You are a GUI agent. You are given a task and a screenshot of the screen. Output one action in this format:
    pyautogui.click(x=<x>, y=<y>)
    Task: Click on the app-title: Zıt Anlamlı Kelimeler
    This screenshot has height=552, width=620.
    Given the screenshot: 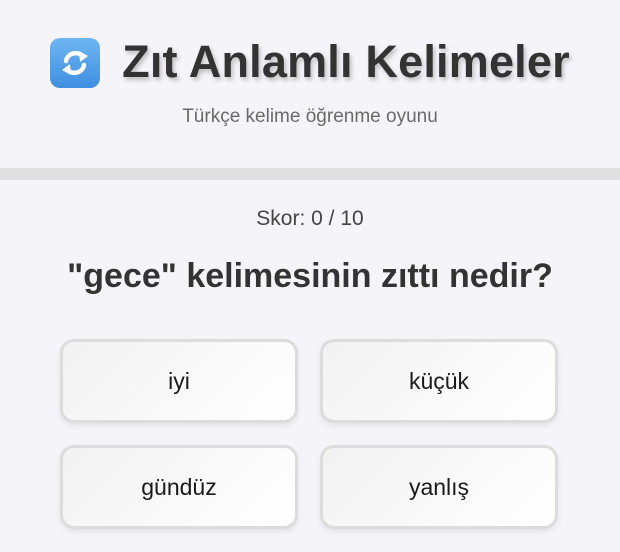 What is the action you would take?
    pyautogui.click(x=346, y=61)
    